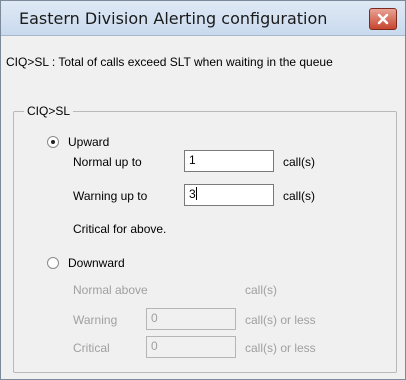 The height and width of the screenshot is (380, 406). Describe the element at coordinates (49, 111) in the screenshot. I see `groupbox-legend: CIQ>SL` at that location.